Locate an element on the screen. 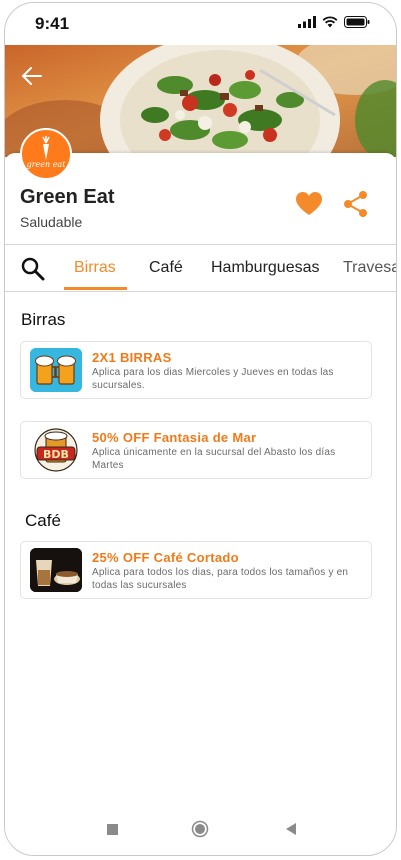  coffee-cups-photo is located at coordinates (56, 570).